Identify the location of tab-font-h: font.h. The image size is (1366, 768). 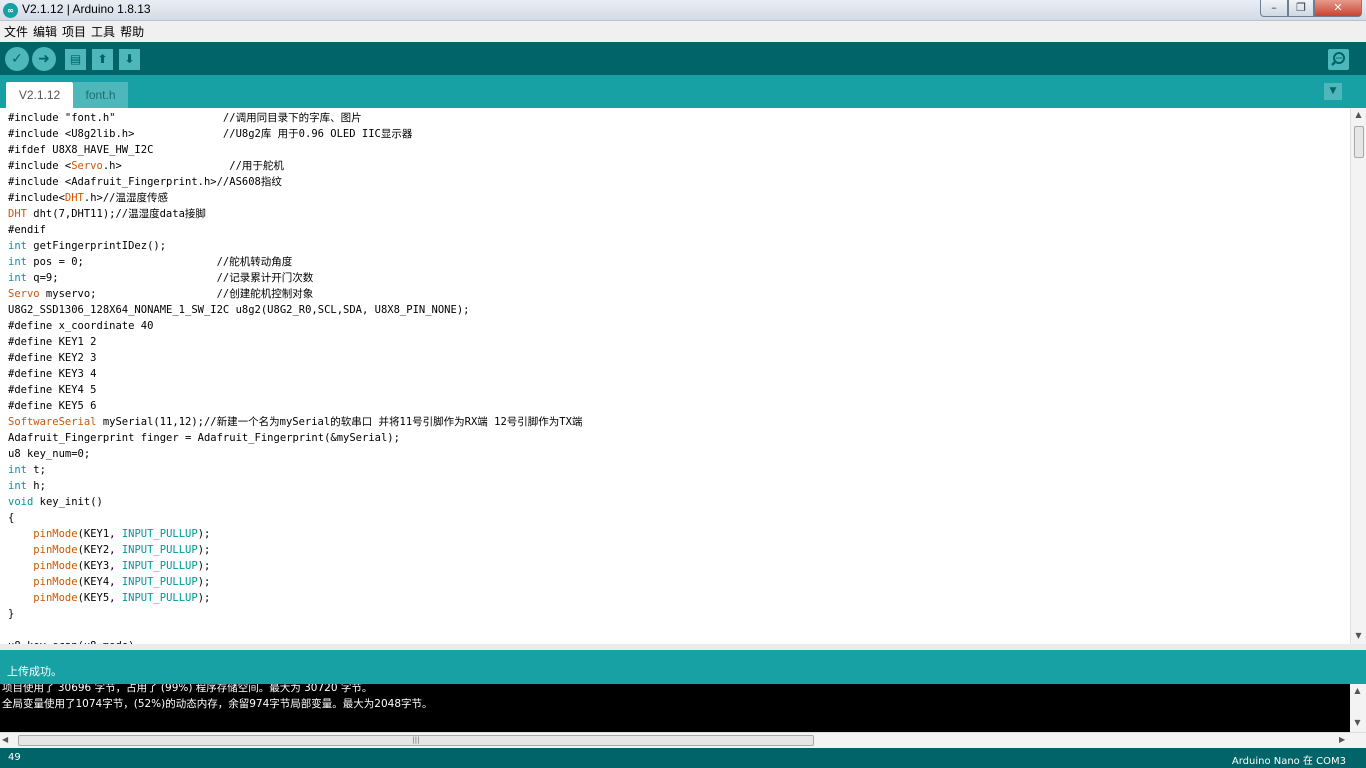
(100, 95).